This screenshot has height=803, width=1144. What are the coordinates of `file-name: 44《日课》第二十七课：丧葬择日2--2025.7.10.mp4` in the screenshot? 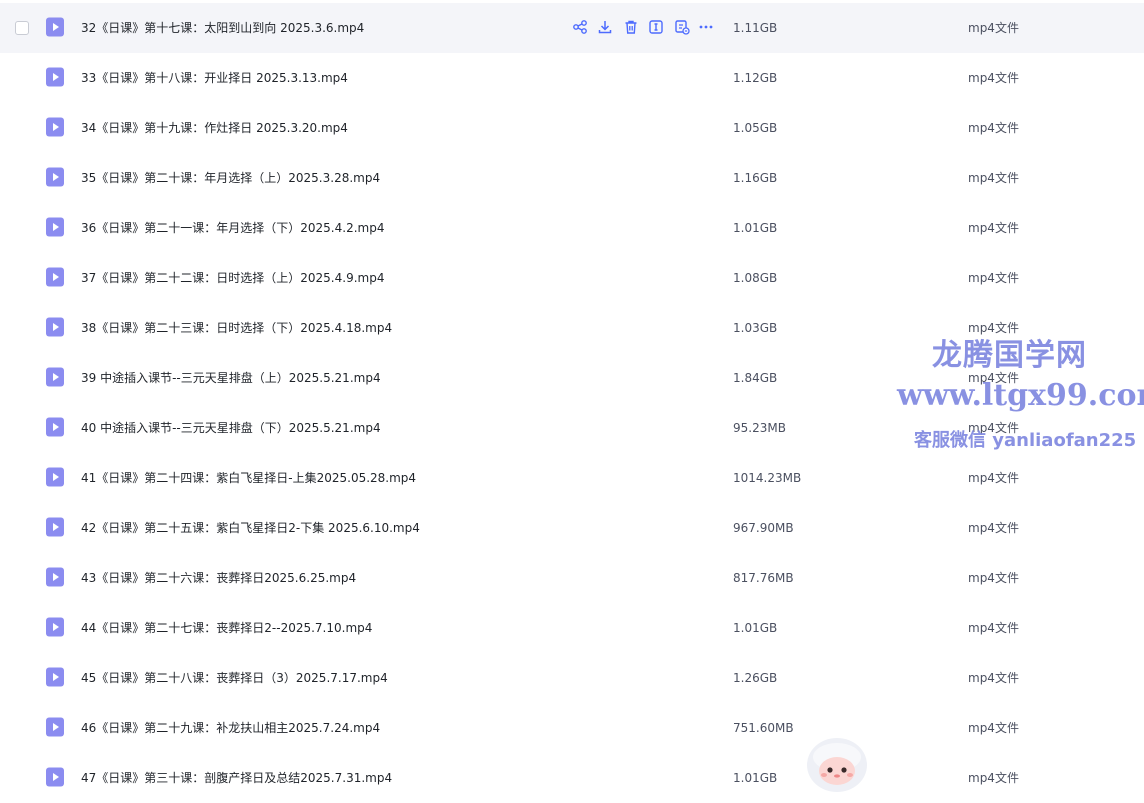 It's located at (226, 628).